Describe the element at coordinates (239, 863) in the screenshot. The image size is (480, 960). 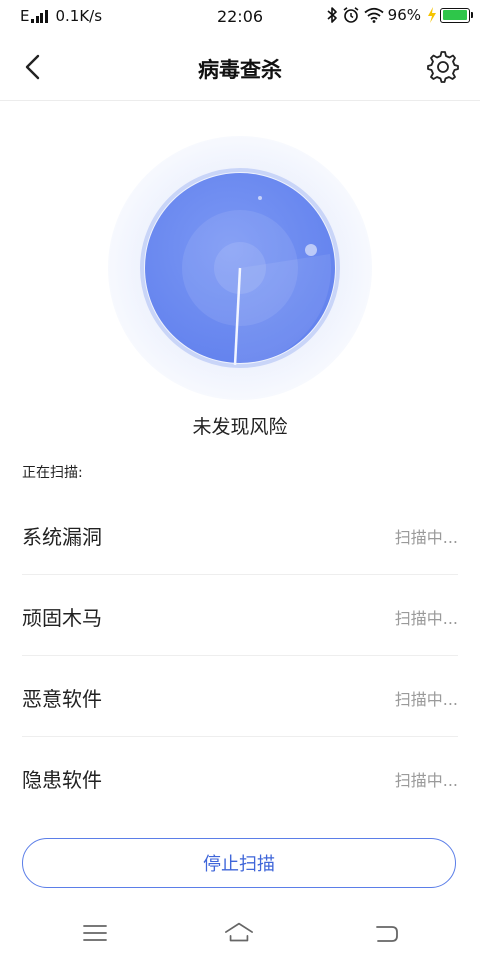
I see `stop-scan-button: 停止扫描` at that location.